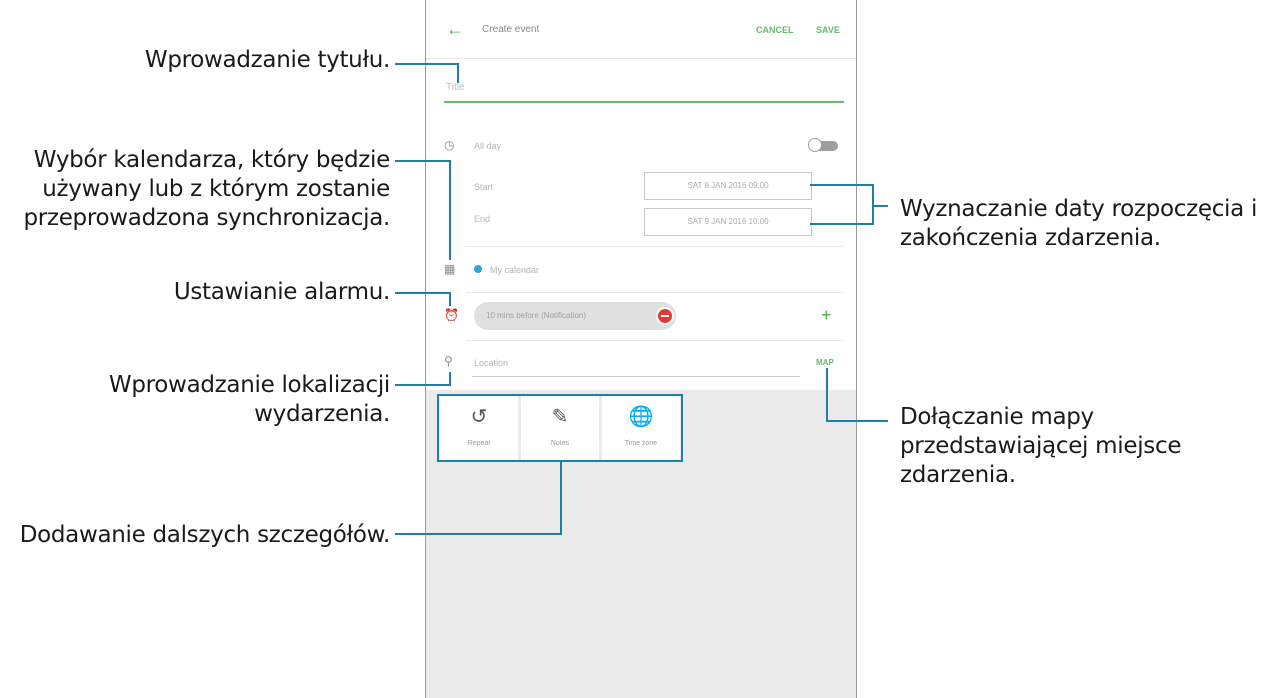  Describe the element at coordinates (423, 161) in the screenshot. I see `leader-line-calendar` at that location.